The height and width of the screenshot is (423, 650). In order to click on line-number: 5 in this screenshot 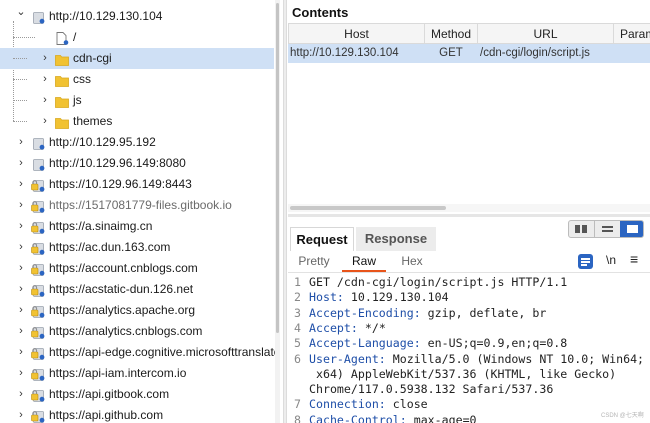, I will do `click(297, 343)`.